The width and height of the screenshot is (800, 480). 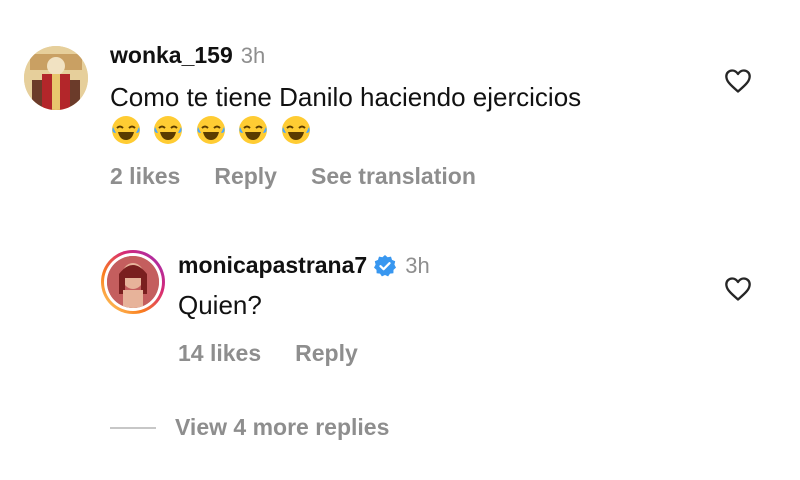 I want to click on verified-badge-icon, so click(x=385, y=265).